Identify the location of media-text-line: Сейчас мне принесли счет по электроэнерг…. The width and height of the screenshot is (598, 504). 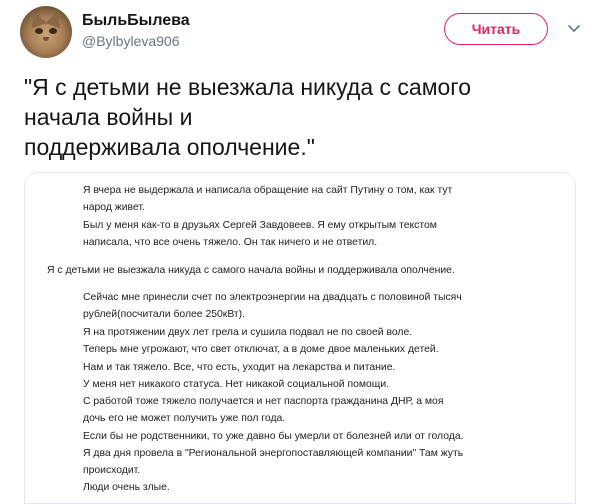
(272, 297).